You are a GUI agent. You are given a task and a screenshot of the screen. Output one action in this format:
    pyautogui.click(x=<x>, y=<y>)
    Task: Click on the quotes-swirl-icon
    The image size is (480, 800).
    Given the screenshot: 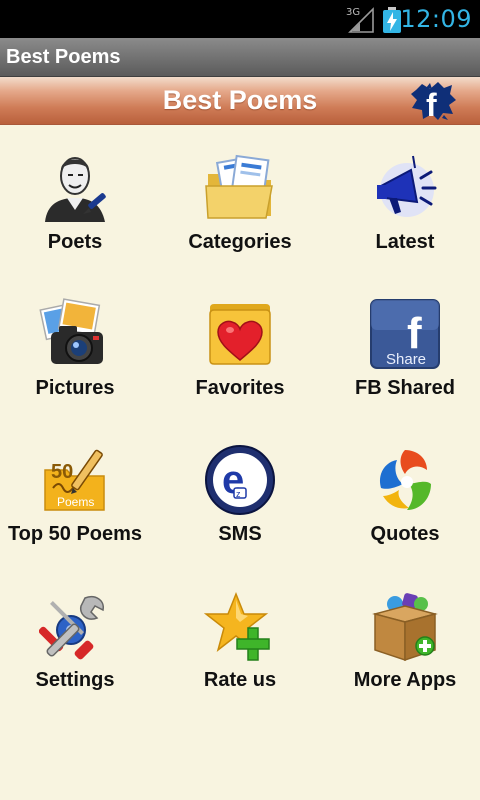 What is the action you would take?
    pyautogui.click(x=405, y=480)
    